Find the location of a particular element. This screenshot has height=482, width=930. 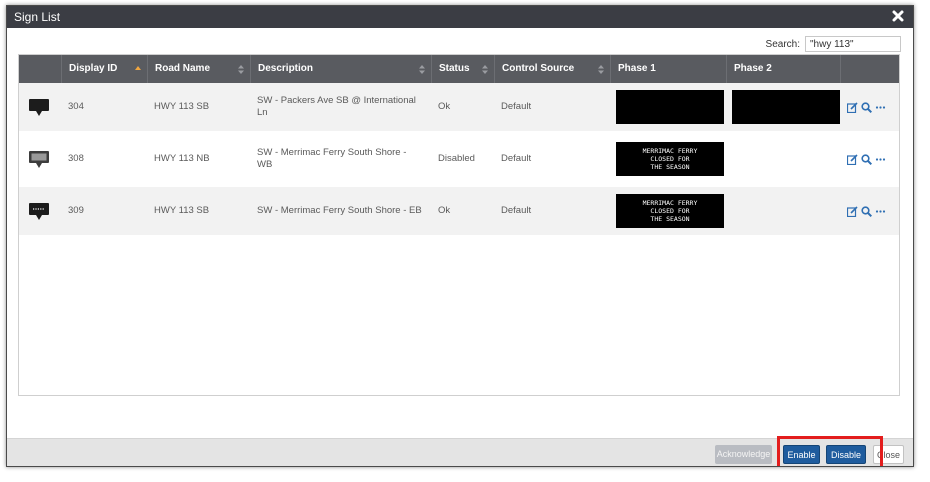

search-label: Search: is located at coordinates (782, 44).